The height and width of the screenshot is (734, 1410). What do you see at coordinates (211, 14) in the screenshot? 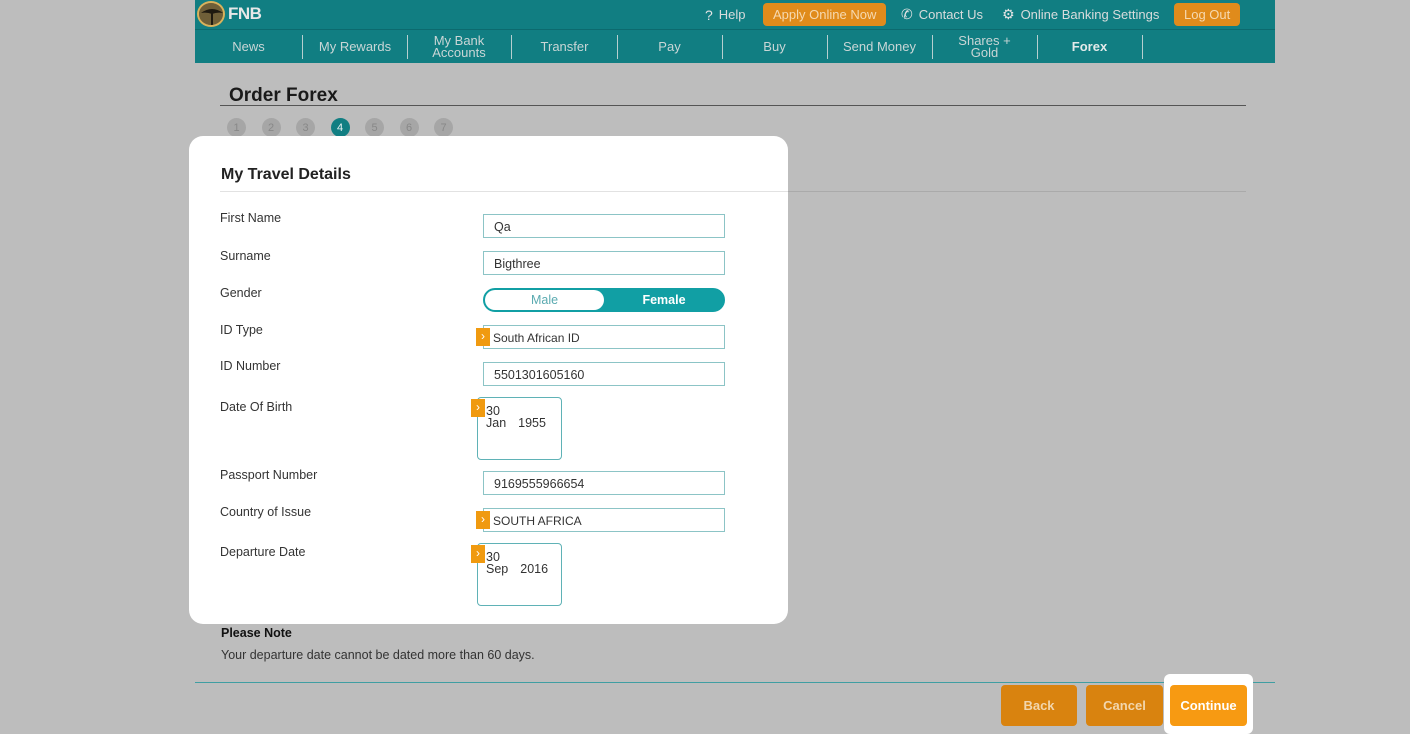
I see `tree-logo-icon` at bounding box center [211, 14].